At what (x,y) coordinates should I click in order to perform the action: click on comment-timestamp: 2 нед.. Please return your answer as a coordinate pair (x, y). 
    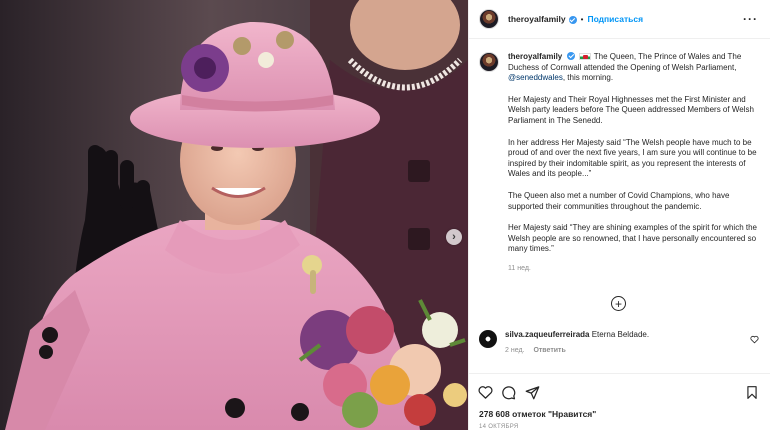
    Looking at the image, I should click on (514, 350).